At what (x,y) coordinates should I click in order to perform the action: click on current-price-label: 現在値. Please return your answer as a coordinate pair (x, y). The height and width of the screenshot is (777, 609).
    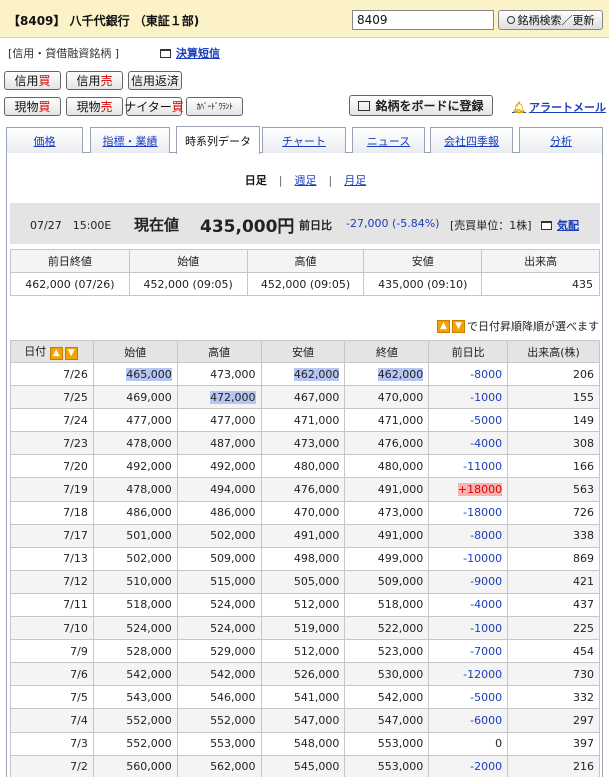
    Looking at the image, I should click on (157, 225).